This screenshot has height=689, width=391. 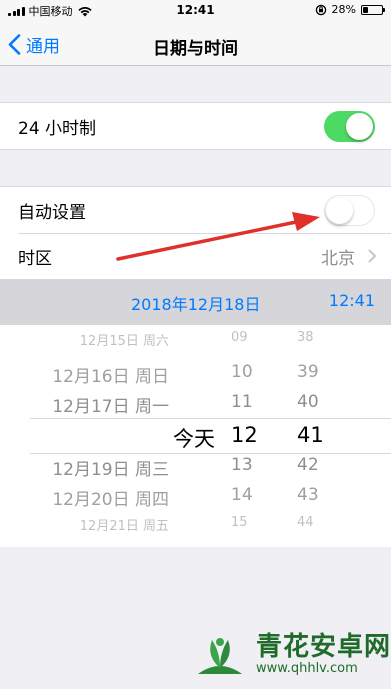 I want to click on page-title: 日期与时间, so click(x=195, y=49).